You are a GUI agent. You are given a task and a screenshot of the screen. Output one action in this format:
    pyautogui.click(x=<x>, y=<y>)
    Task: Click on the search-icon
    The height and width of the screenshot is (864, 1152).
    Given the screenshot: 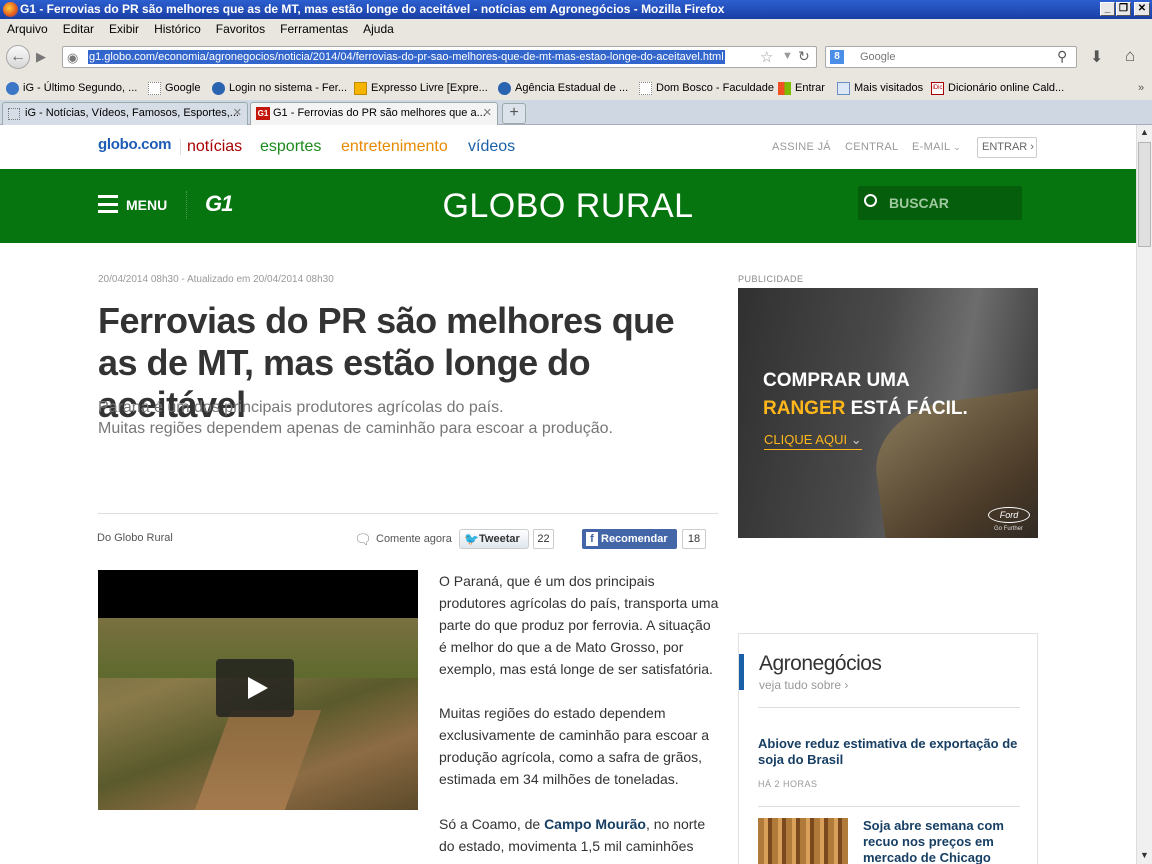 What is the action you would take?
    pyautogui.click(x=870, y=200)
    